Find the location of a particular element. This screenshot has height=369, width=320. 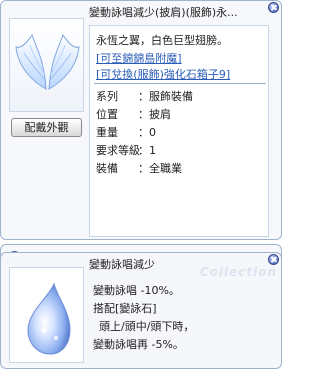

card-effect-line: 變動詠唱 -10%。 is located at coordinates (136, 290).